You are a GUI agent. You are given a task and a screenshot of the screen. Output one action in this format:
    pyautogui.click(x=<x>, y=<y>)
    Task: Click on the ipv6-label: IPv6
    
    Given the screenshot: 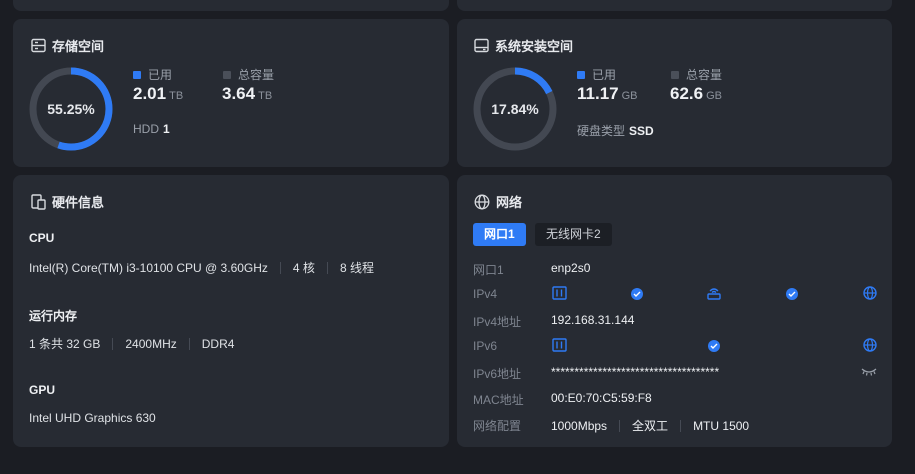 What is the action you would take?
    pyautogui.click(x=485, y=346)
    